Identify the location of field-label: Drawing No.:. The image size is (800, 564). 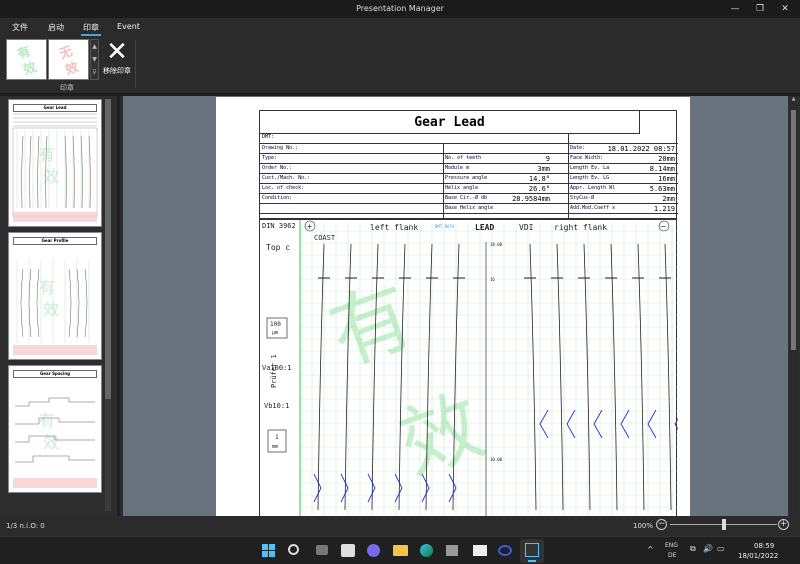
(280, 148).